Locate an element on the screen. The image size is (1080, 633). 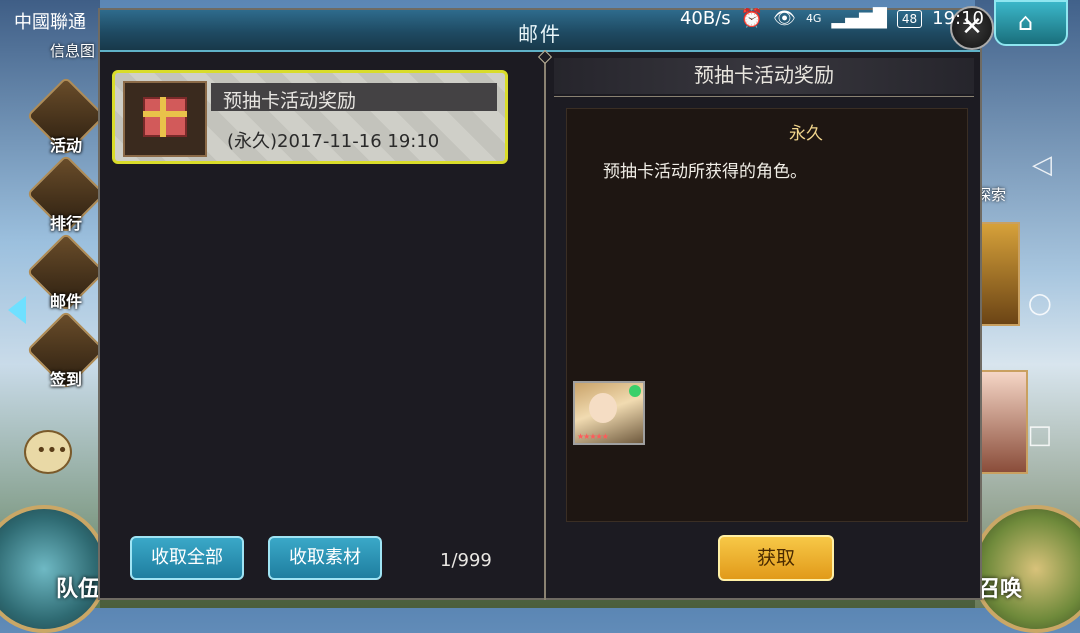
summon-label: 召唤 is located at coordinates (1000, 589).